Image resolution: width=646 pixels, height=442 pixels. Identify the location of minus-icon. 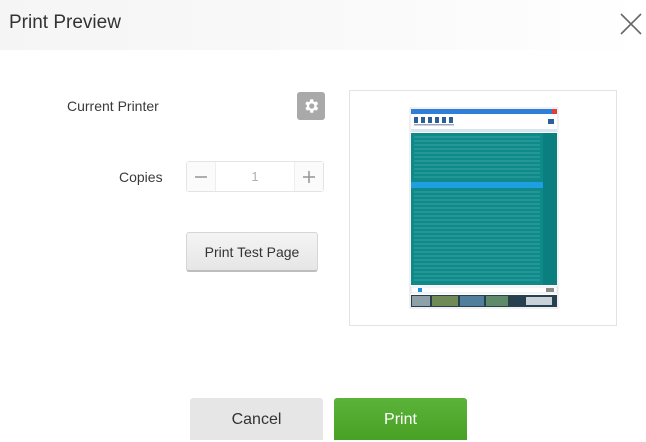
(201, 176).